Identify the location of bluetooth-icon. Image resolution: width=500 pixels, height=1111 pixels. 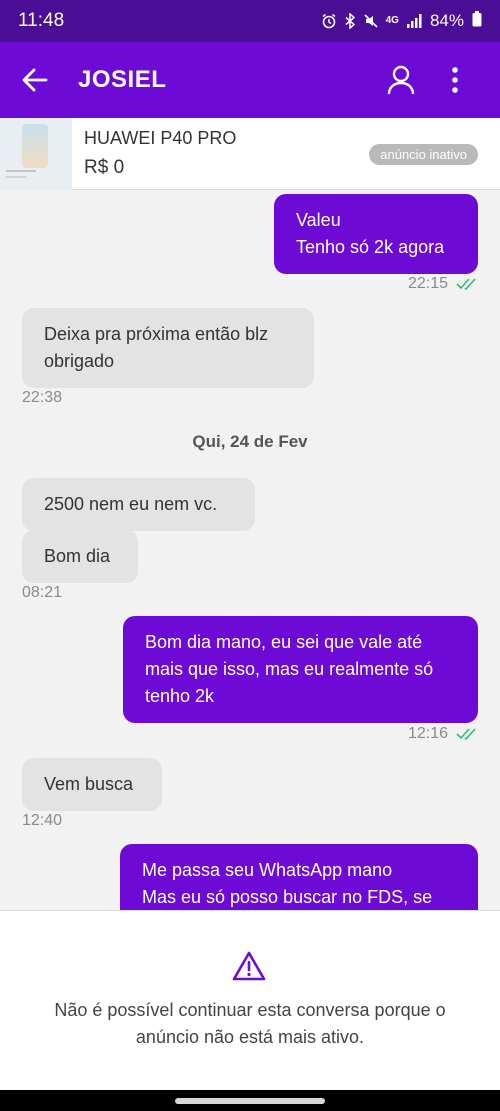
(350, 21).